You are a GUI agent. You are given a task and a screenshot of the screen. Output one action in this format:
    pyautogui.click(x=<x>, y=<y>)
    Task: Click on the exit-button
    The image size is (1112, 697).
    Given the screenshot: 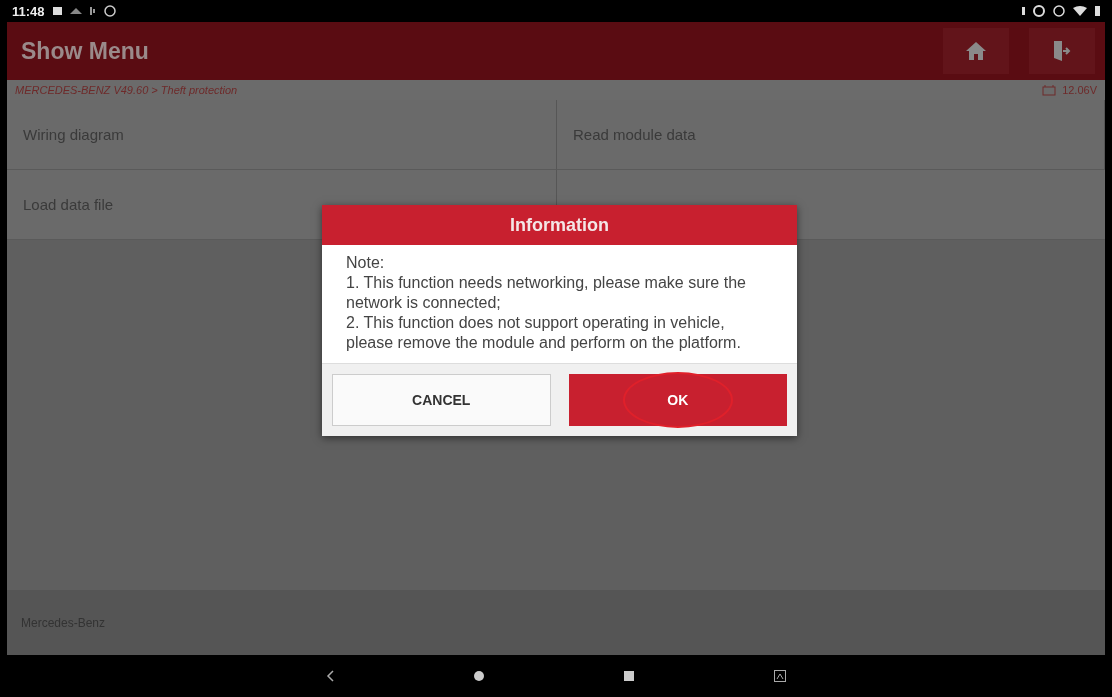 What is the action you would take?
    pyautogui.click(x=1062, y=51)
    